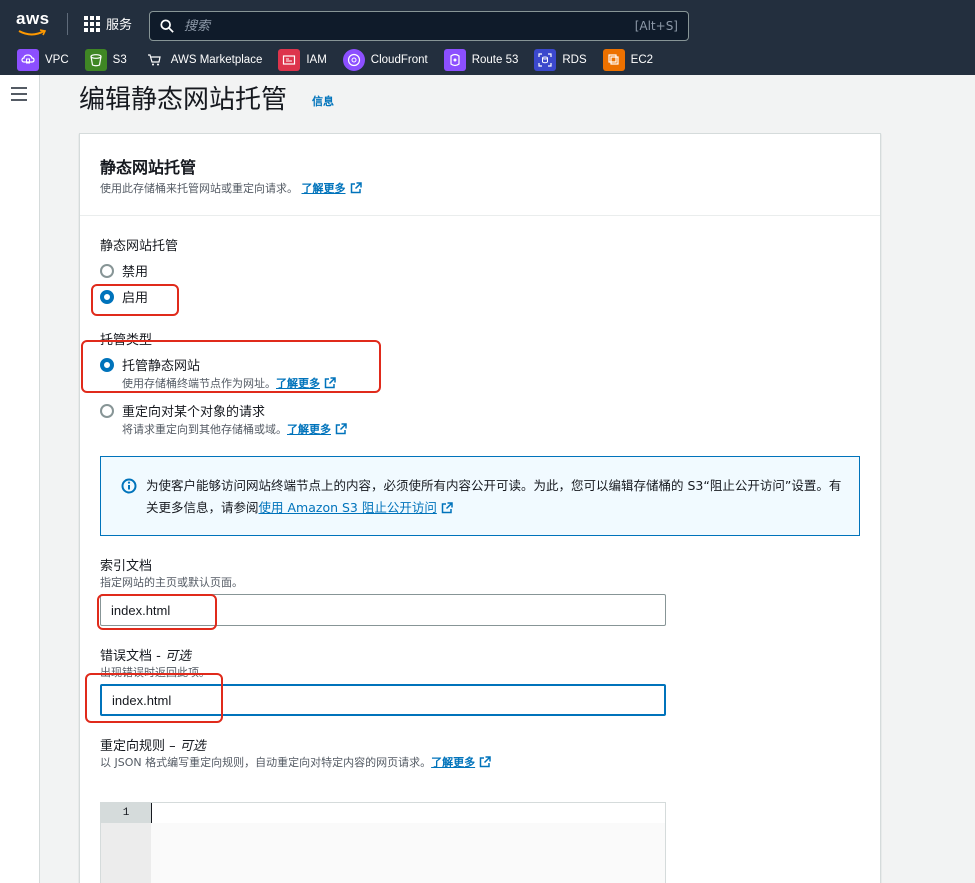 The height and width of the screenshot is (883, 975). I want to click on radio-host-static-website: 托管静态网站, so click(150, 364).